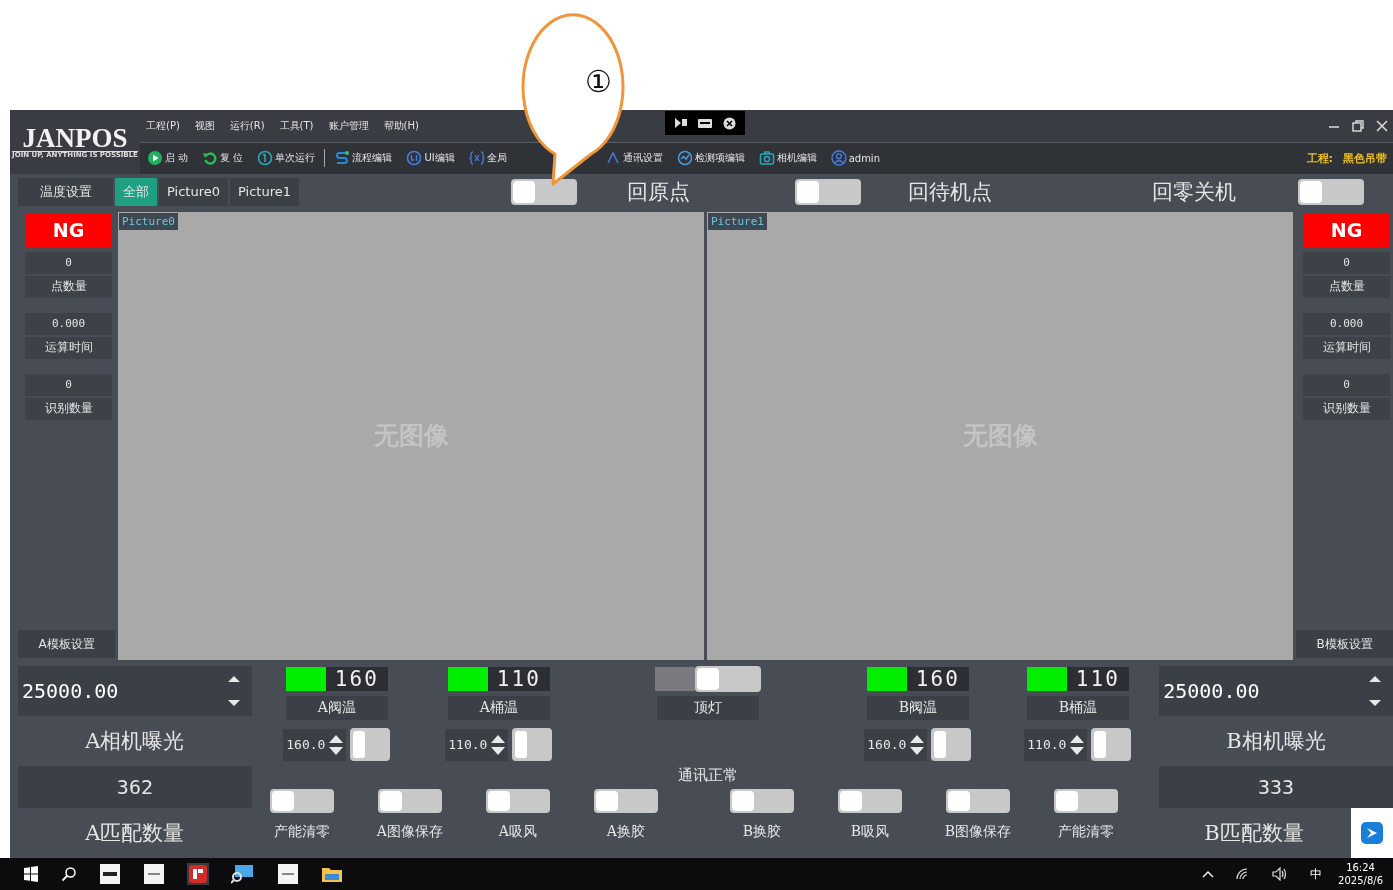  I want to click on toolbar-button: 启 动, so click(168, 158).